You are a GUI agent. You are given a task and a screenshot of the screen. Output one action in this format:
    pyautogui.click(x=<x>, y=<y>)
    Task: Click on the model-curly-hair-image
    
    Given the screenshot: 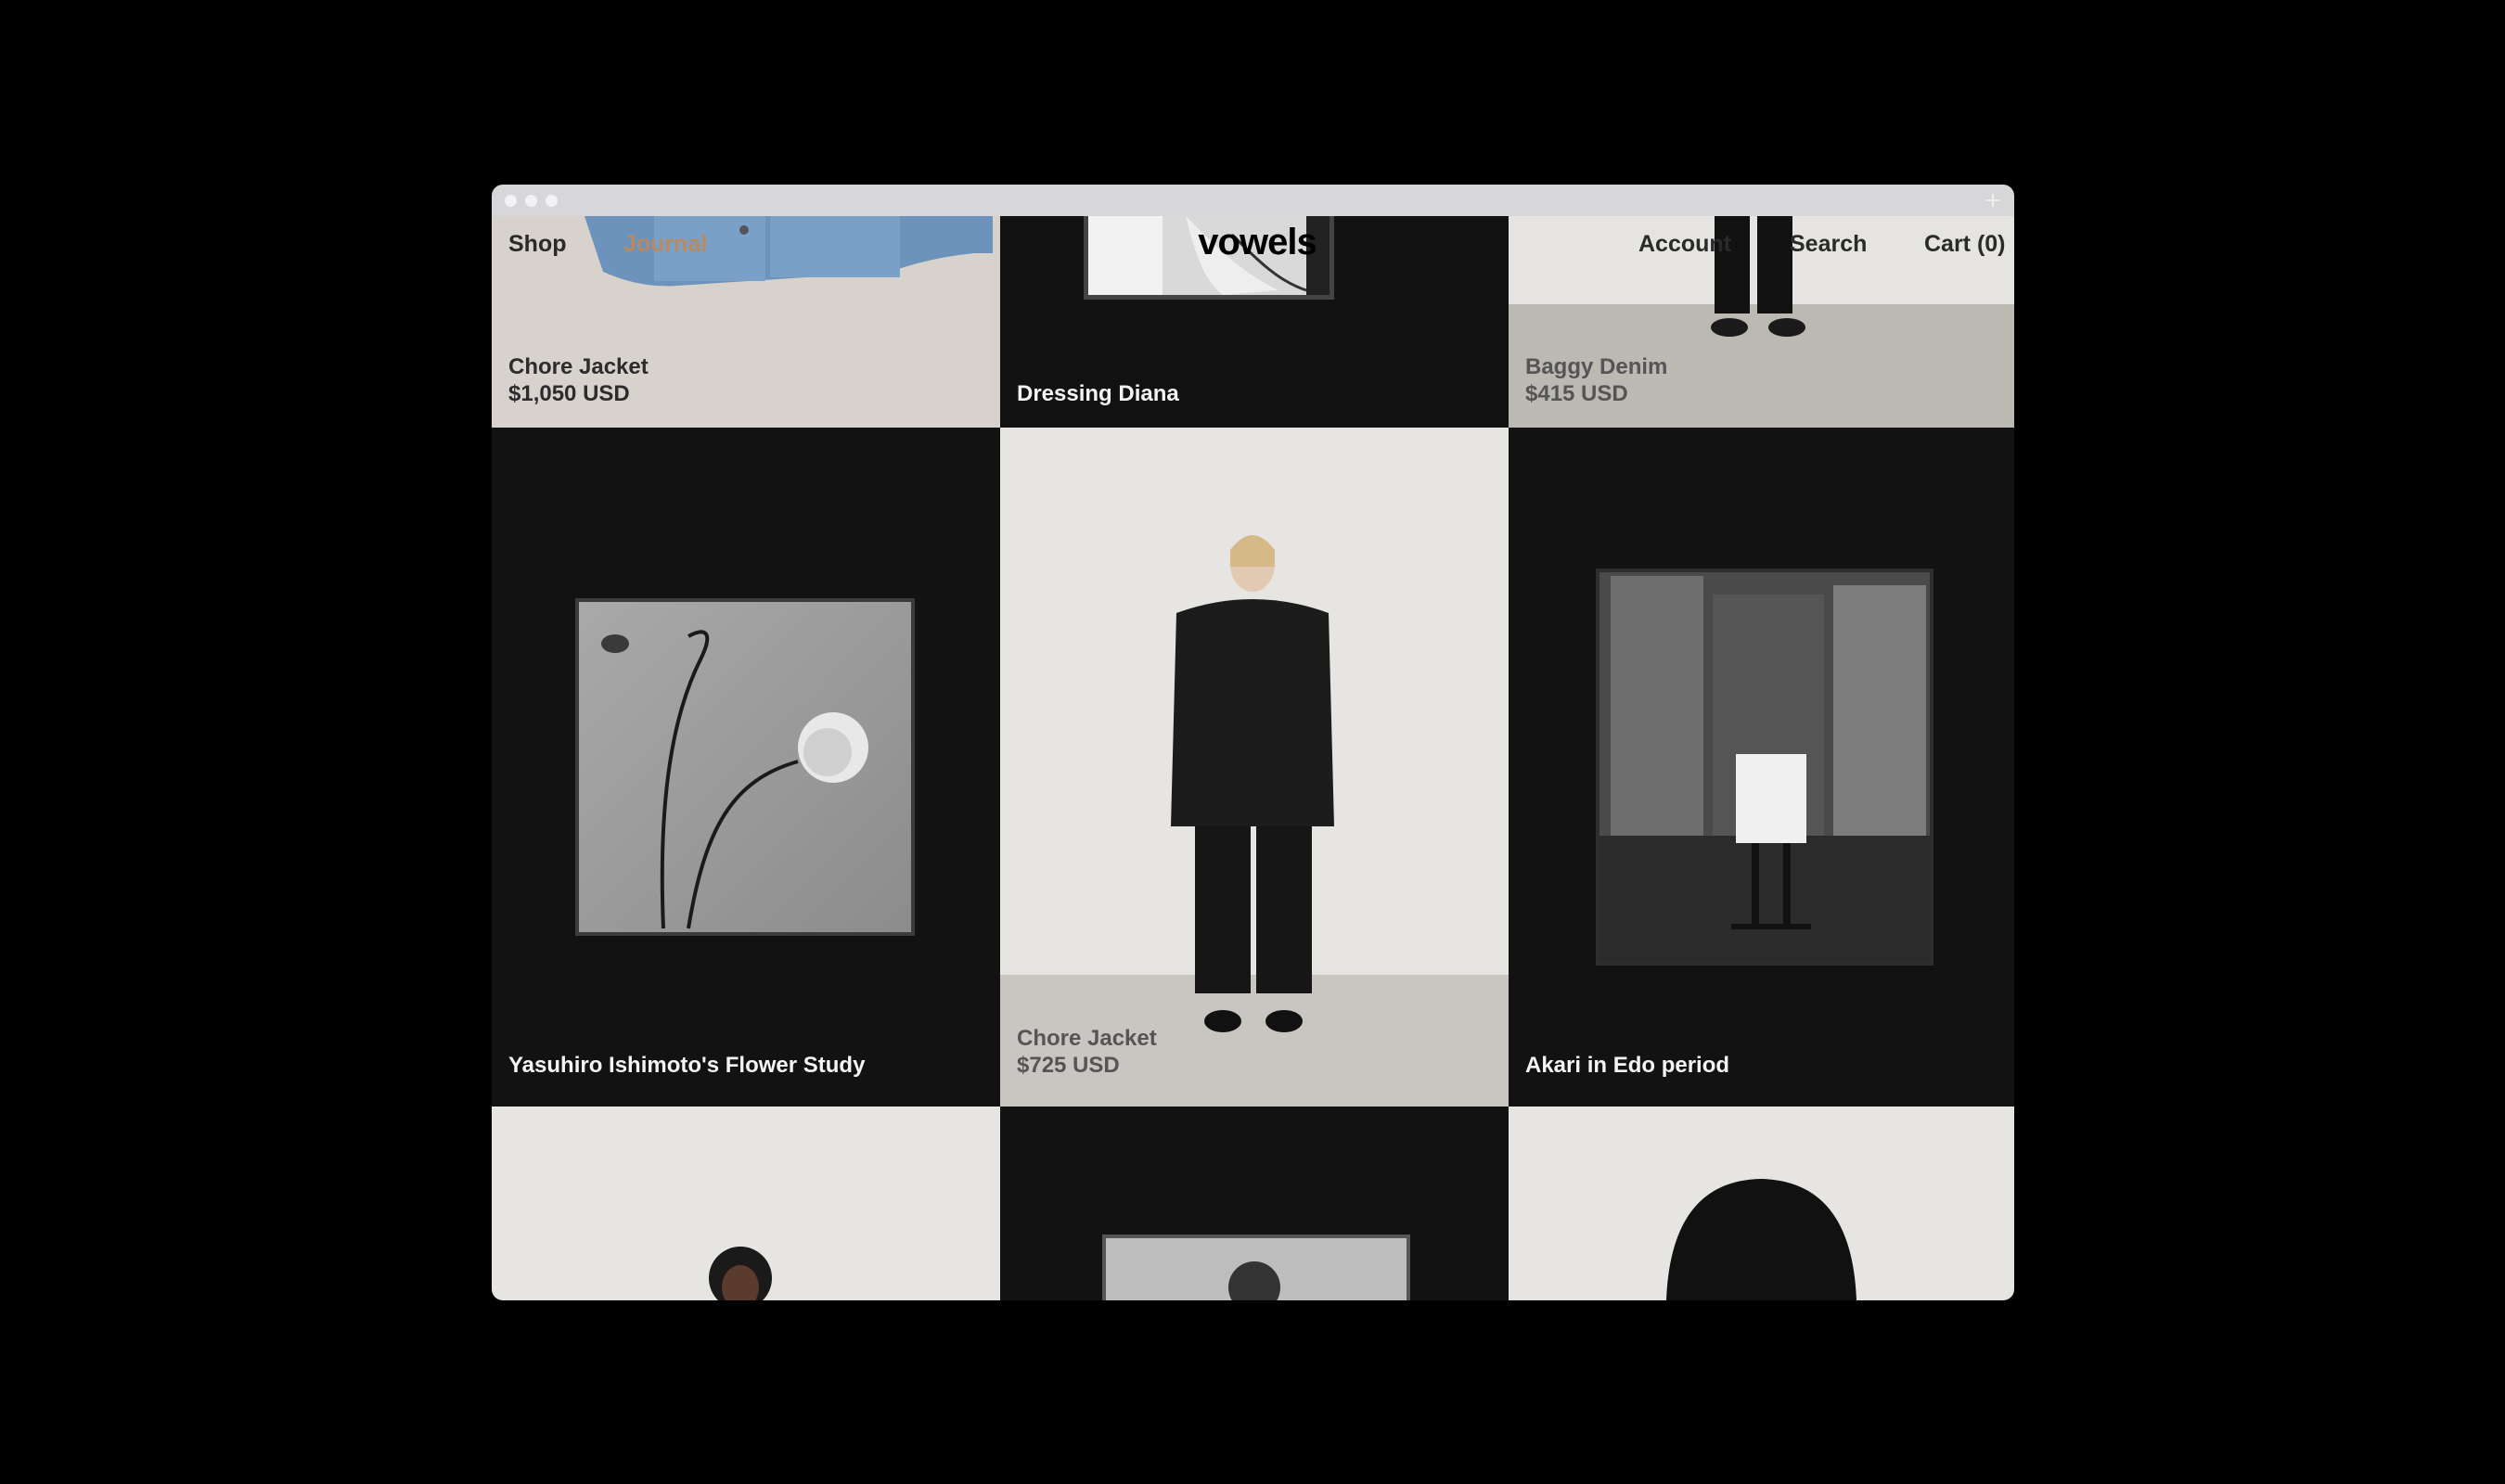 What is the action you would take?
    pyautogui.click(x=741, y=1273)
    